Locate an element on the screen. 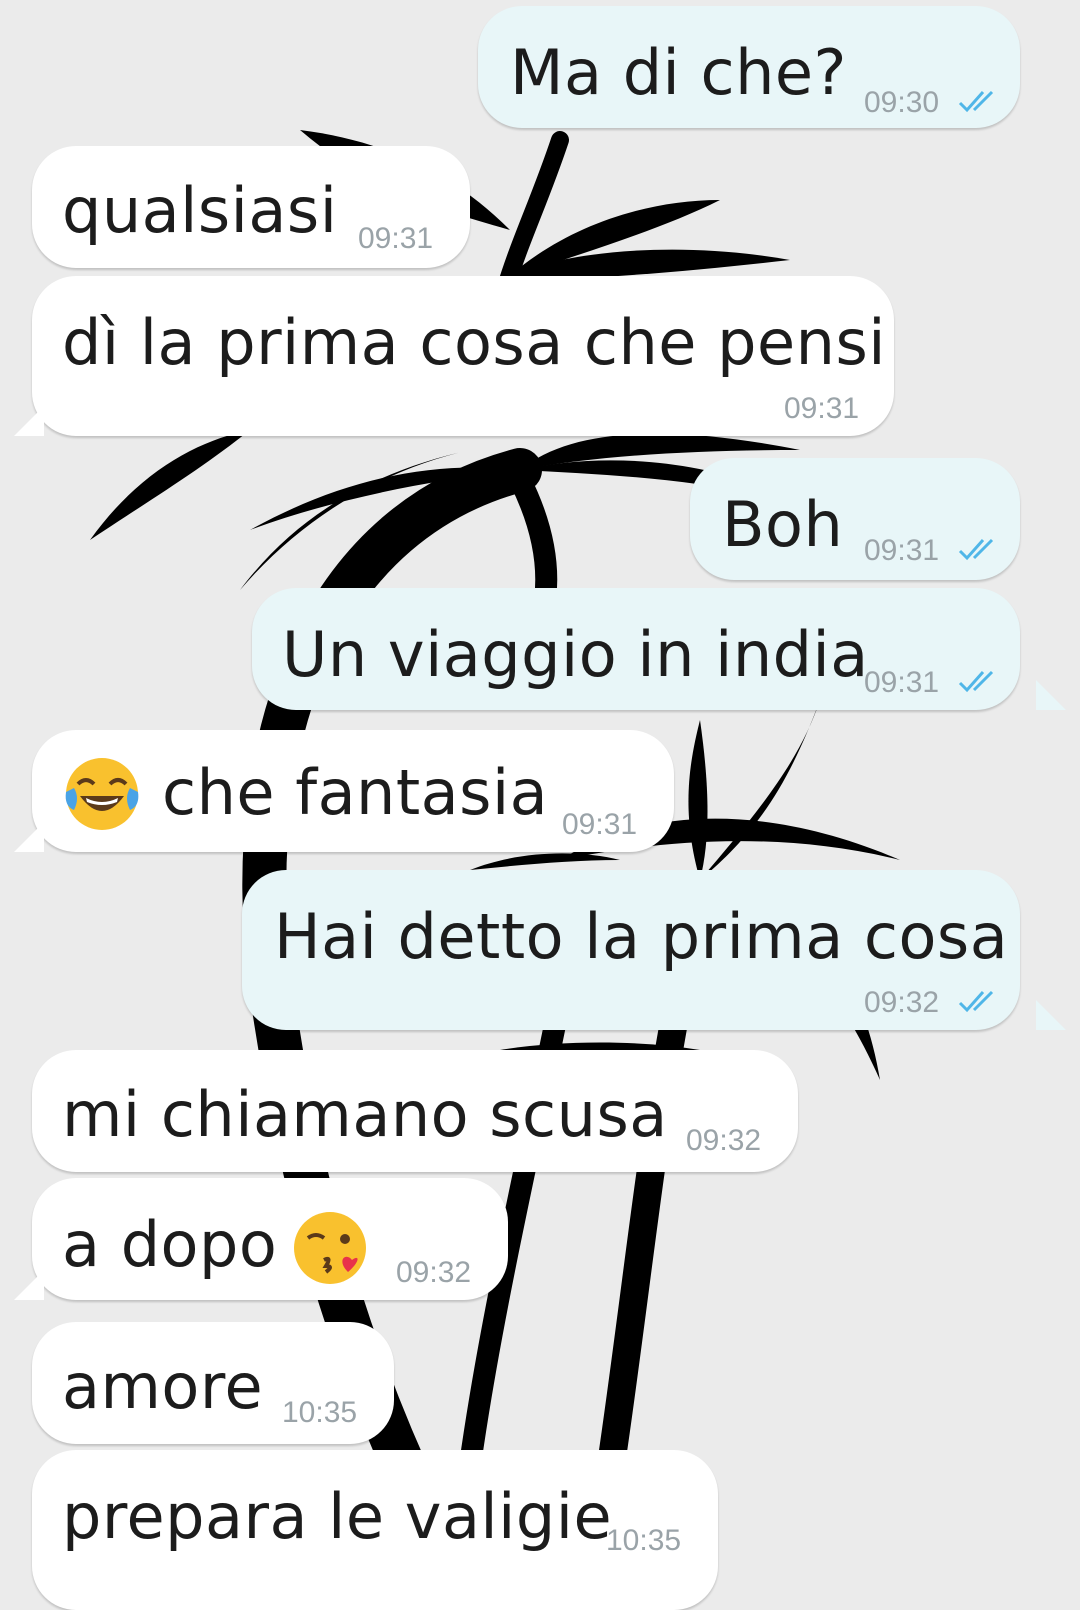 This screenshot has width=1080, height=1610. message-bubble-outgoing: Boh 09:31 is located at coordinates (855, 519).